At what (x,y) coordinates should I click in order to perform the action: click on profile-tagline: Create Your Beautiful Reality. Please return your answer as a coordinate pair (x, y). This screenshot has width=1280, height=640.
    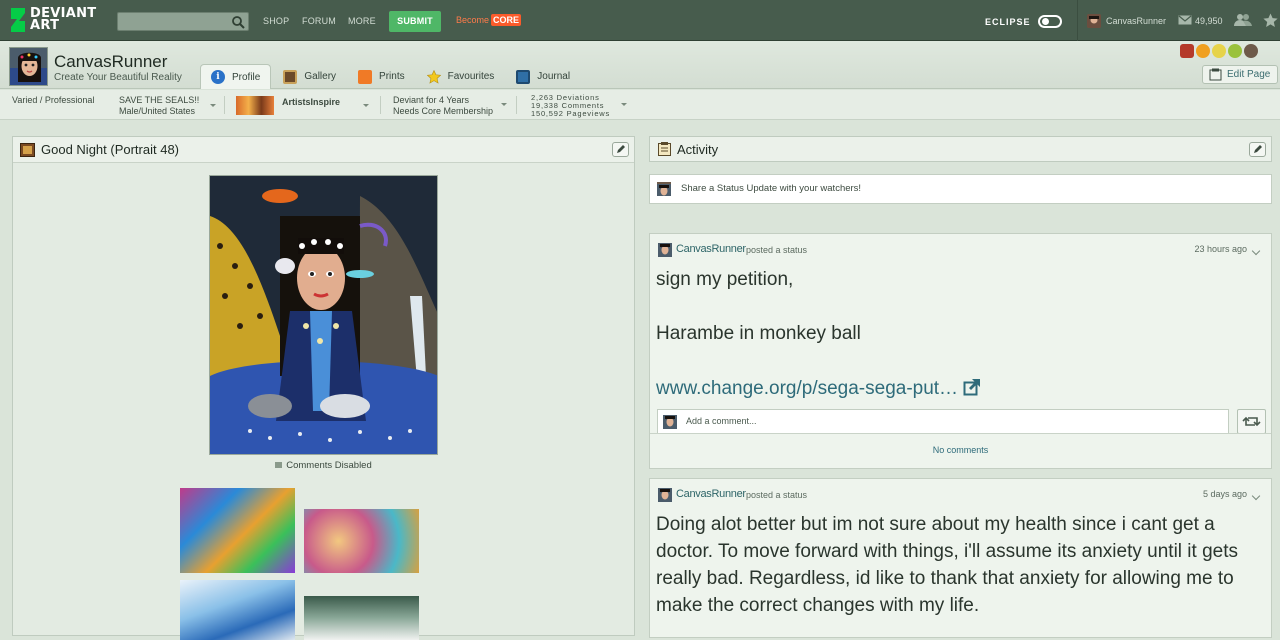
    Looking at the image, I should click on (118, 77).